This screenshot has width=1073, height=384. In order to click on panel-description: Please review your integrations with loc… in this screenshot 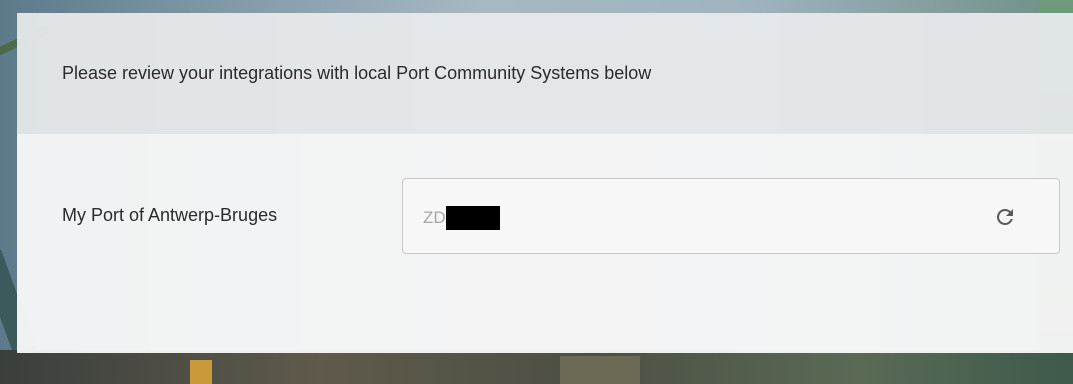, I will do `click(357, 73)`.